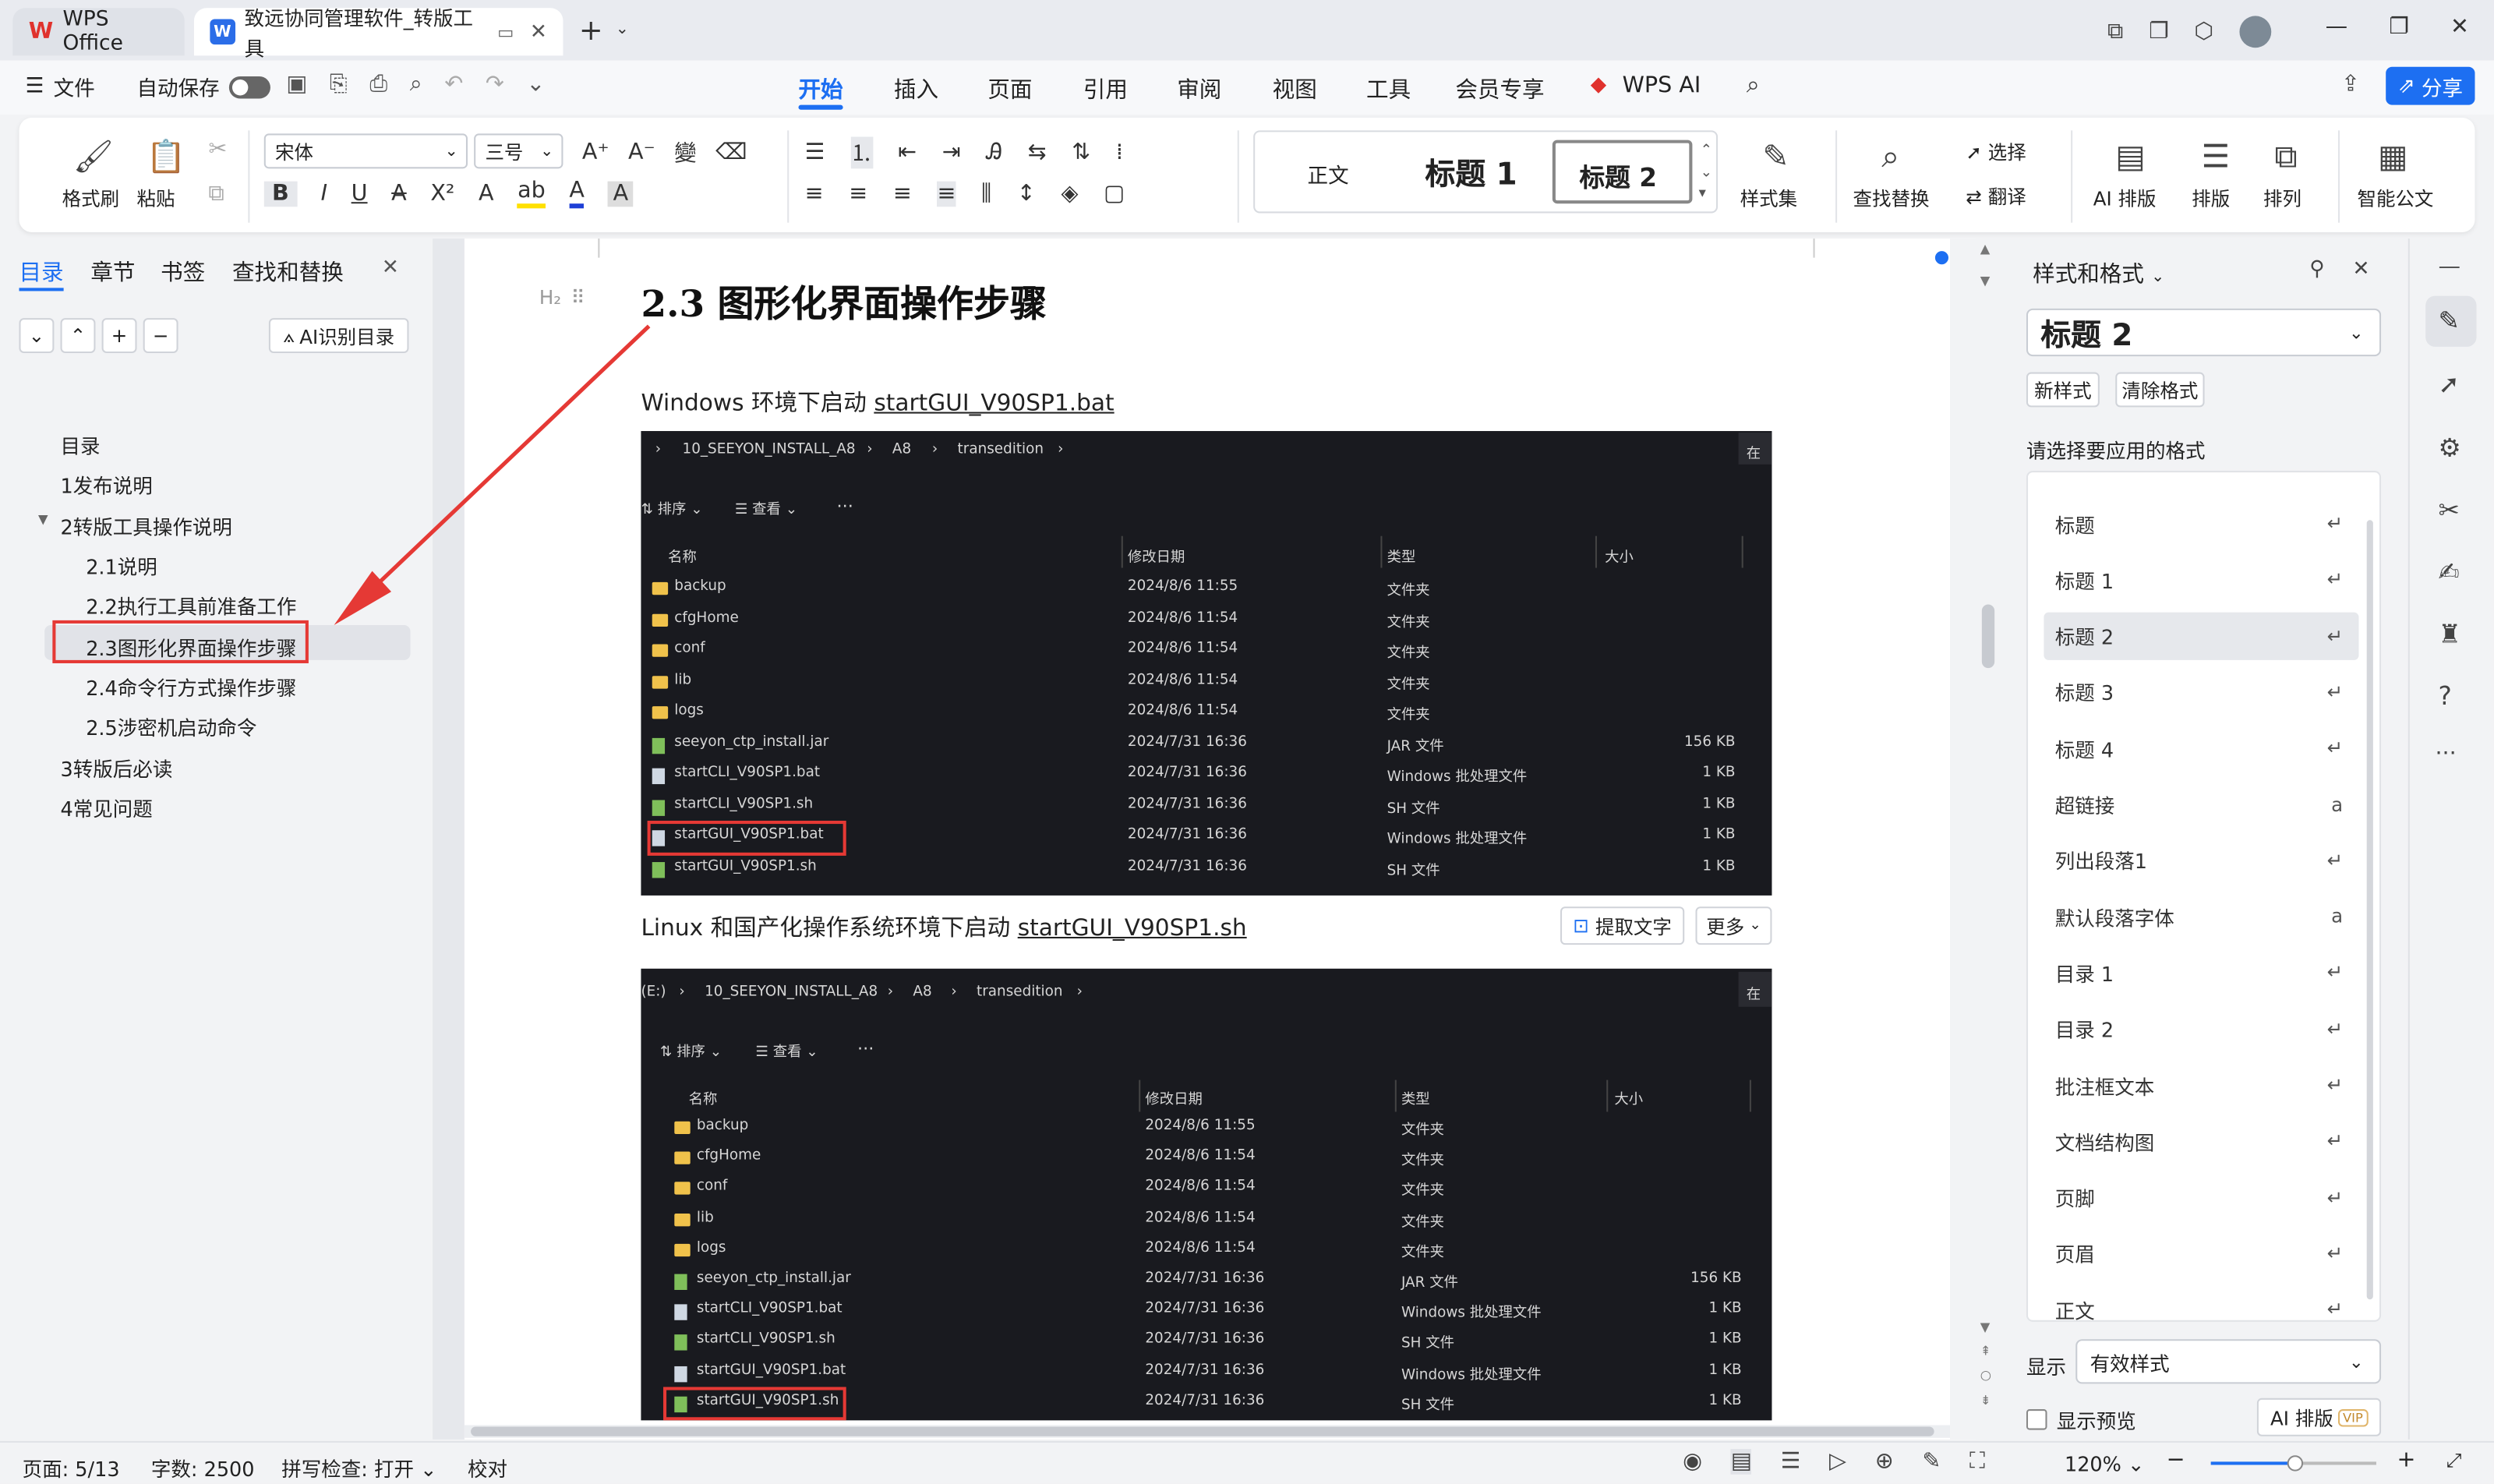  Describe the element at coordinates (2449, 510) in the screenshot. I see `tools-icon: ✂` at that location.